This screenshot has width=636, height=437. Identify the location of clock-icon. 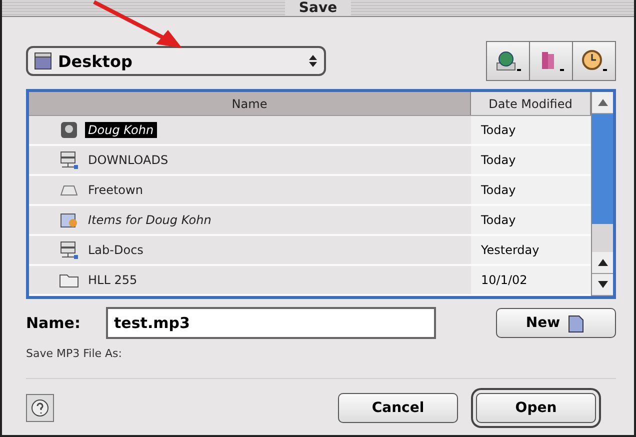
(594, 61).